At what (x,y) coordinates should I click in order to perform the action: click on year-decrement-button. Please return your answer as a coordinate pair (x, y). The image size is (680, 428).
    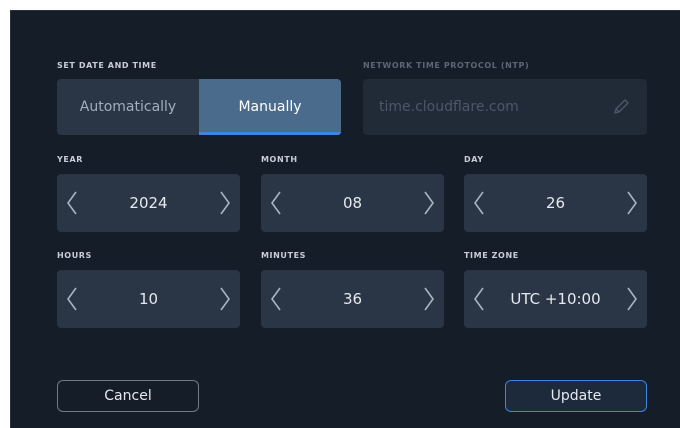
    Looking at the image, I should click on (72, 203).